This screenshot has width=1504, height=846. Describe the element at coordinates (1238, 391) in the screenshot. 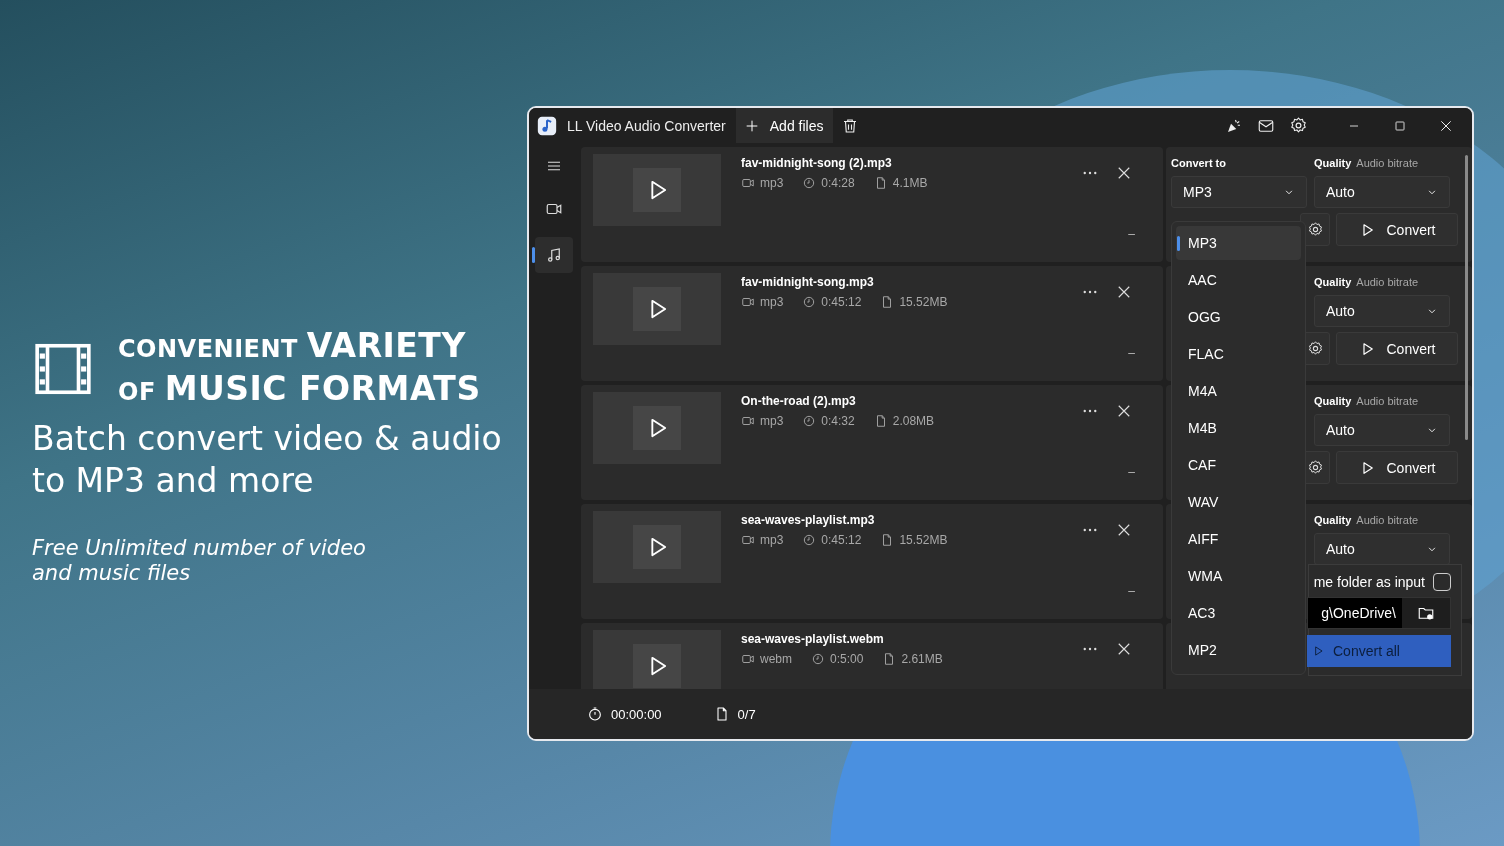

I see `format-option: M4A` at that location.